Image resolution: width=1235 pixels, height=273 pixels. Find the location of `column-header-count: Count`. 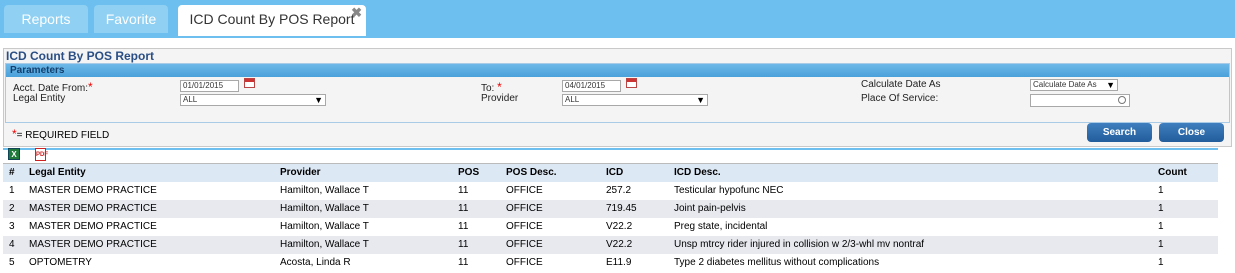

column-header-count: Count is located at coordinates (1172, 173).